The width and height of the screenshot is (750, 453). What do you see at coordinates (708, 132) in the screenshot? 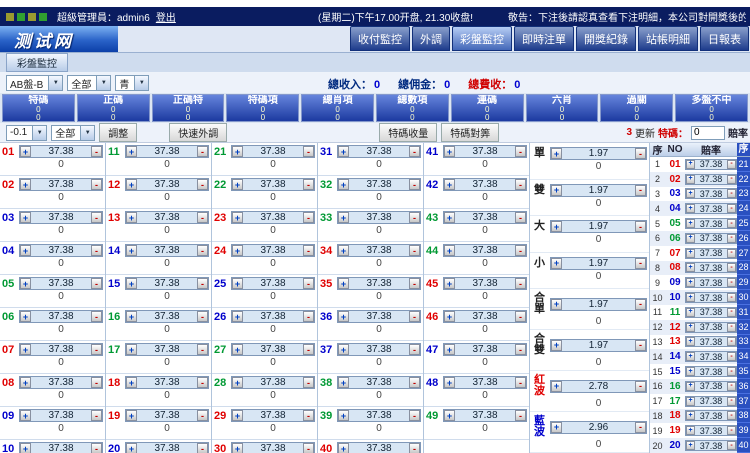
I see `special-code-input` at bounding box center [708, 132].